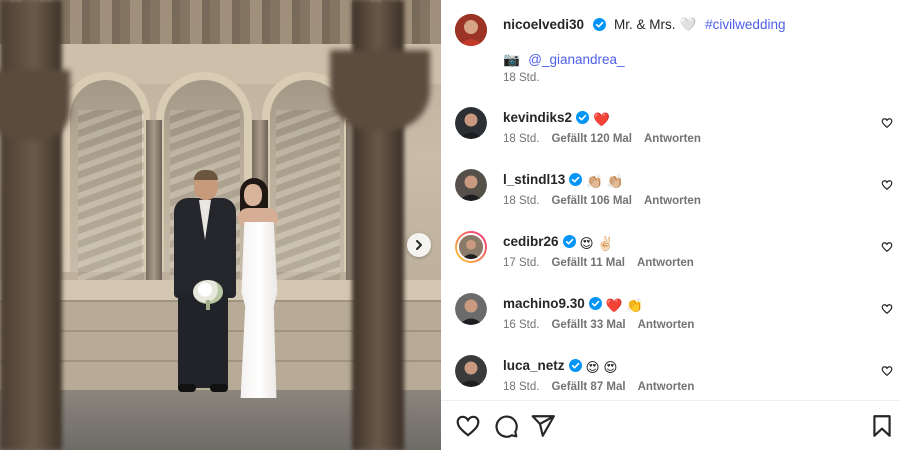 The width and height of the screenshot is (900, 450). What do you see at coordinates (260, 288) in the screenshot?
I see `photo-bride` at bounding box center [260, 288].